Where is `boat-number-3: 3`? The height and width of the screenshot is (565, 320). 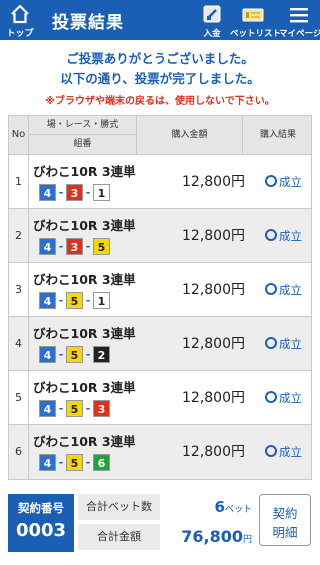
boat-number-3: 3 is located at coordinates (101, 408).